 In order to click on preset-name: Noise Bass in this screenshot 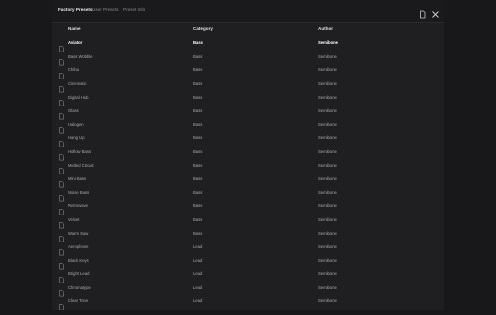, I will do `click(79, 192)`.